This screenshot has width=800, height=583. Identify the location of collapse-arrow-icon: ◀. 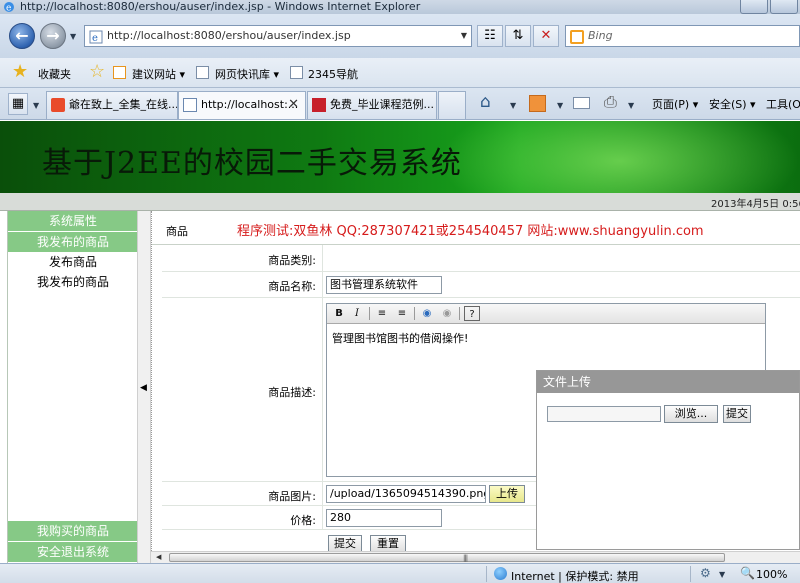
(143, 388).